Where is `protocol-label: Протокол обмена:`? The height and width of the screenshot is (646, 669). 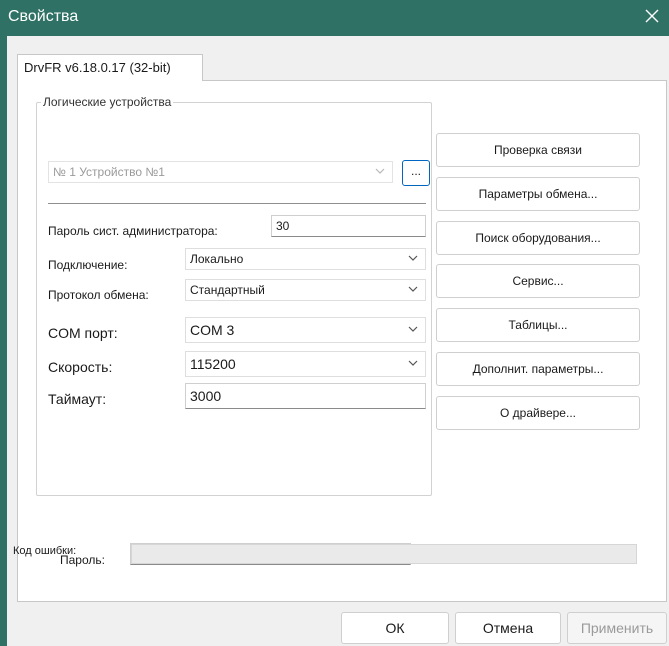 protocol-label: Протокол обмена: is located at coordinates (98, 295).